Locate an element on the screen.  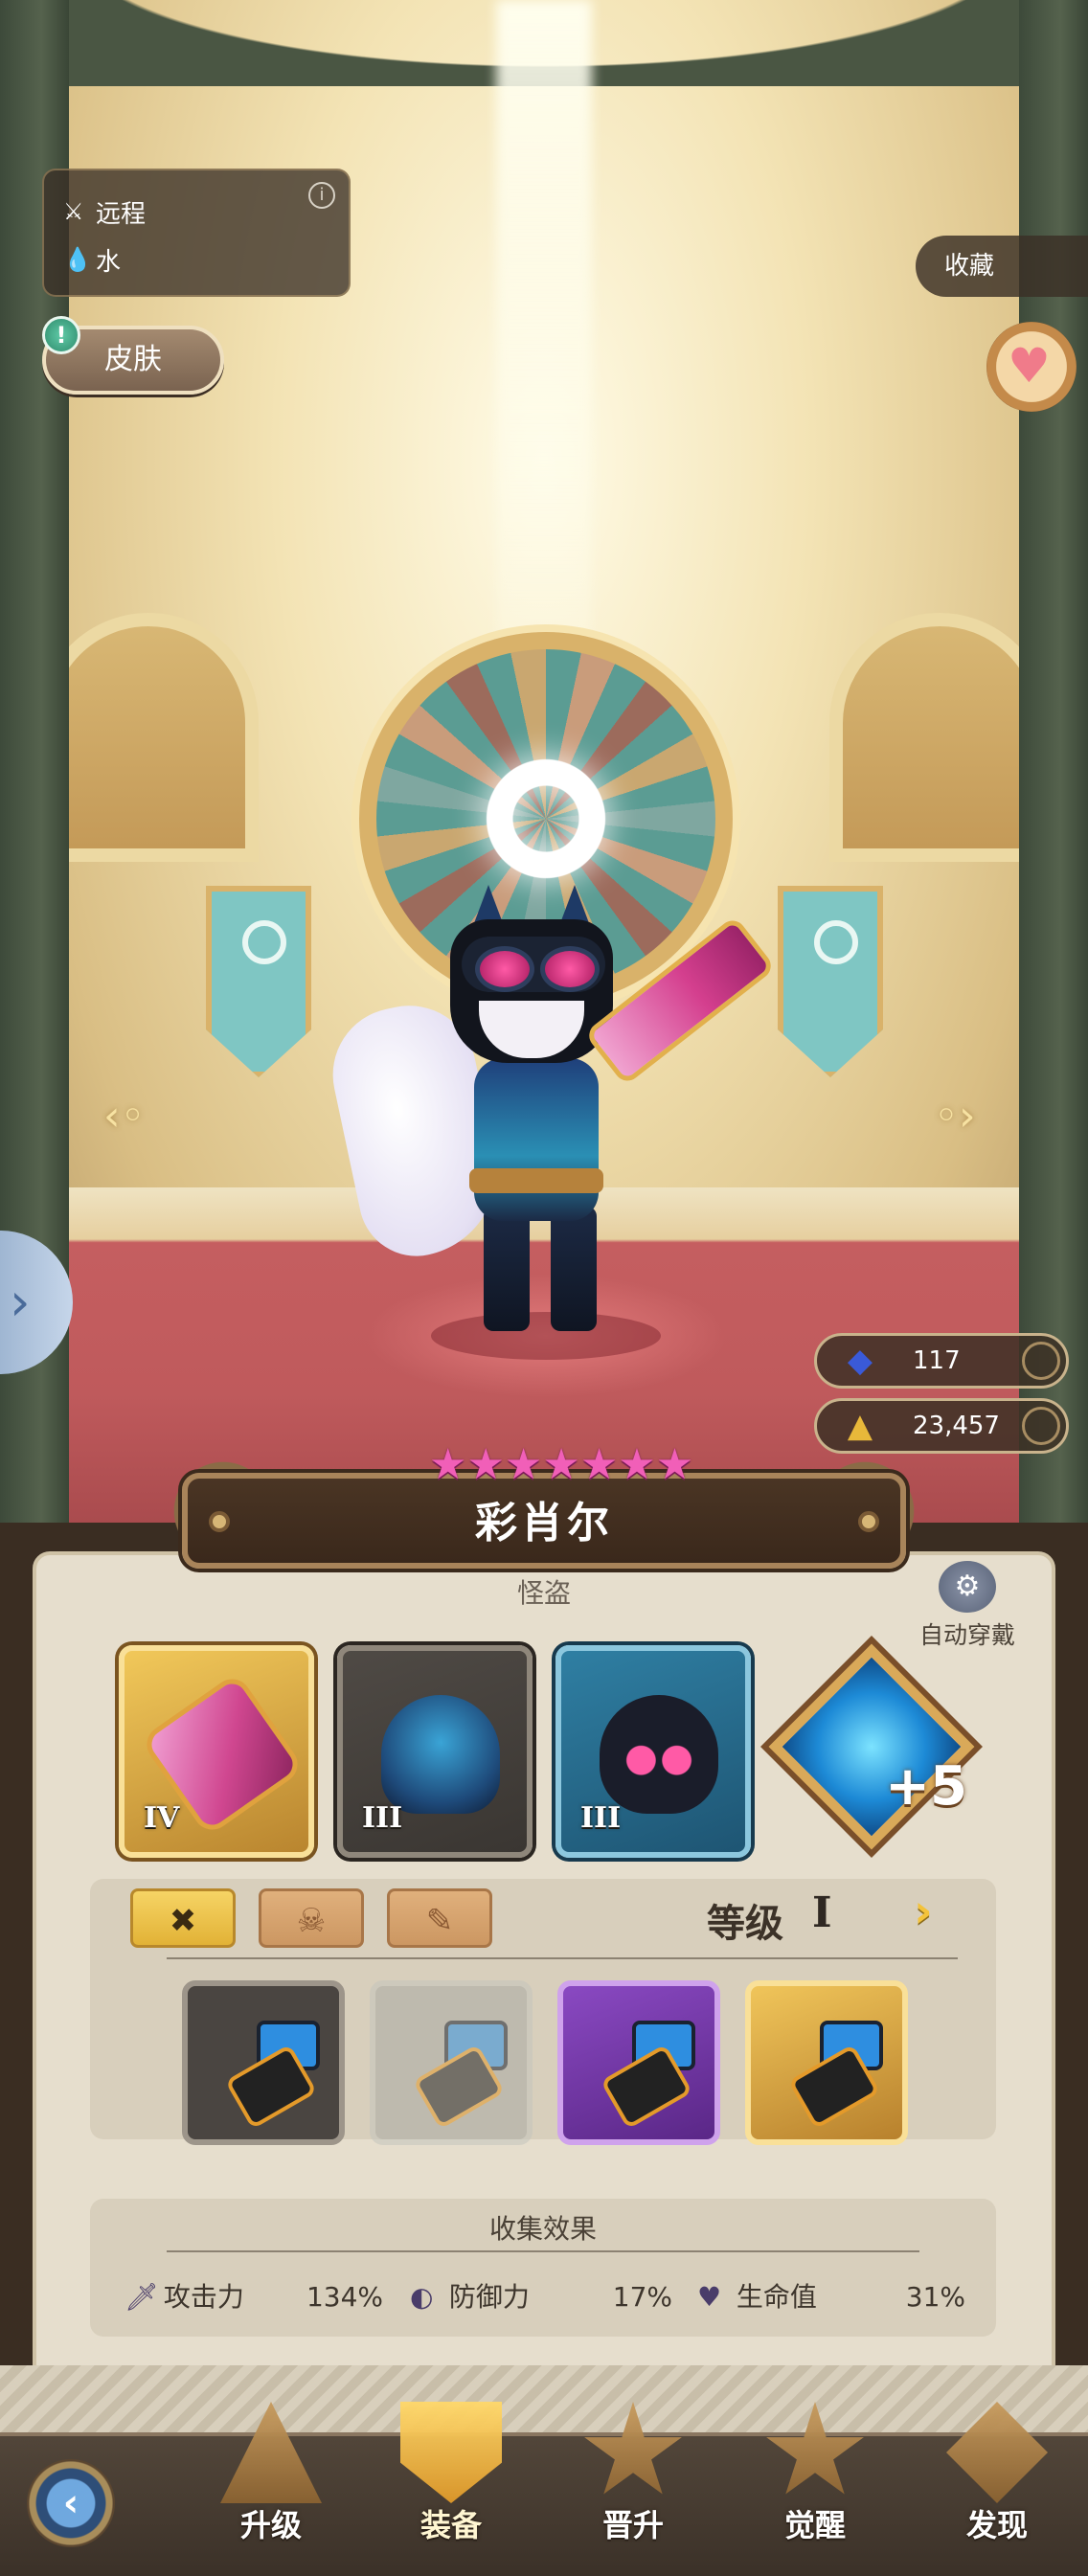
element-row: 💧 水 is located at coordinates (196, 259).